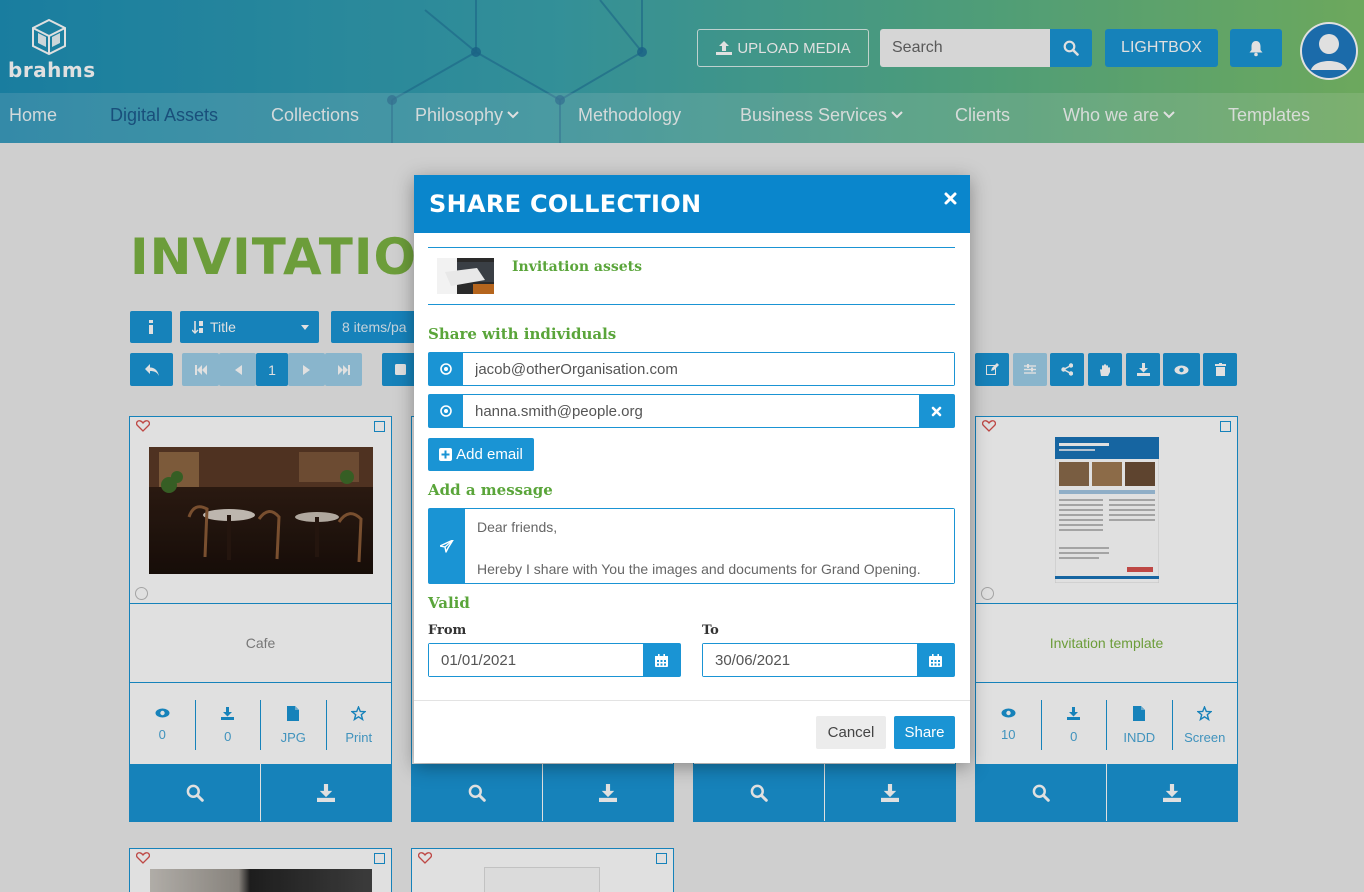 Image resolution: width=1364 pixels, height=892 pixels. I want to click on from-date-field, so click(536, 660).